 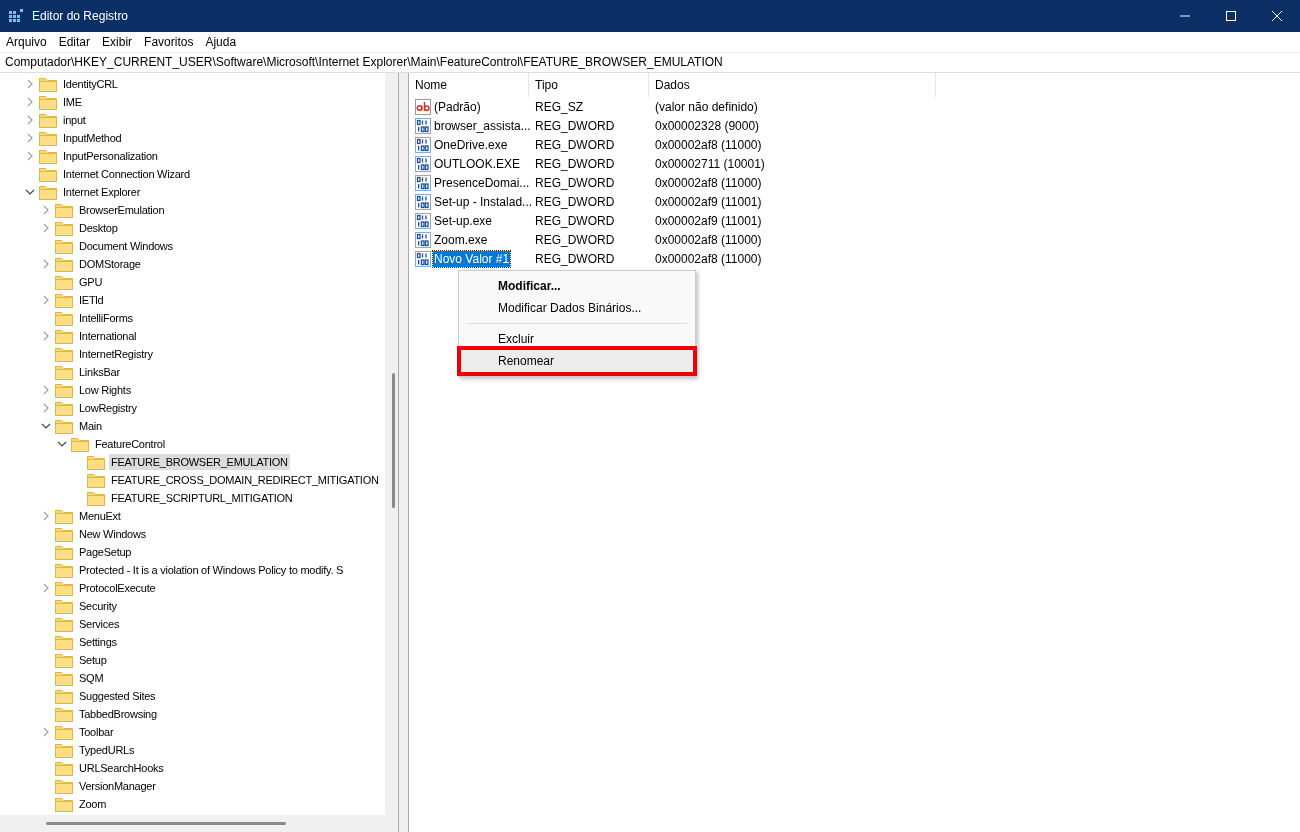 I want to click on tree-item: Internet Explorer, so click(x=102, y=192).